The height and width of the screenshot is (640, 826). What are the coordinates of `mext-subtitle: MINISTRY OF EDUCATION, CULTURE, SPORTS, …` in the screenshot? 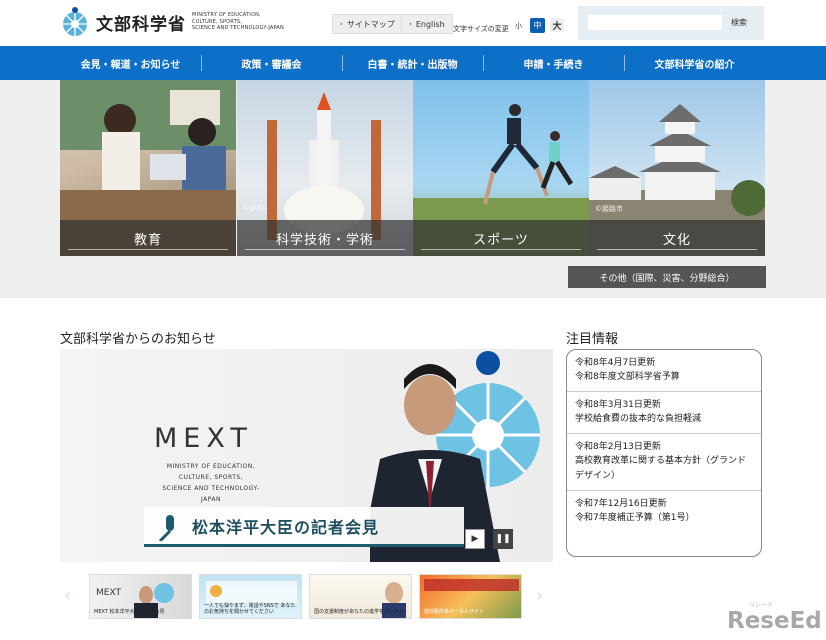 It's located at (211, 483).